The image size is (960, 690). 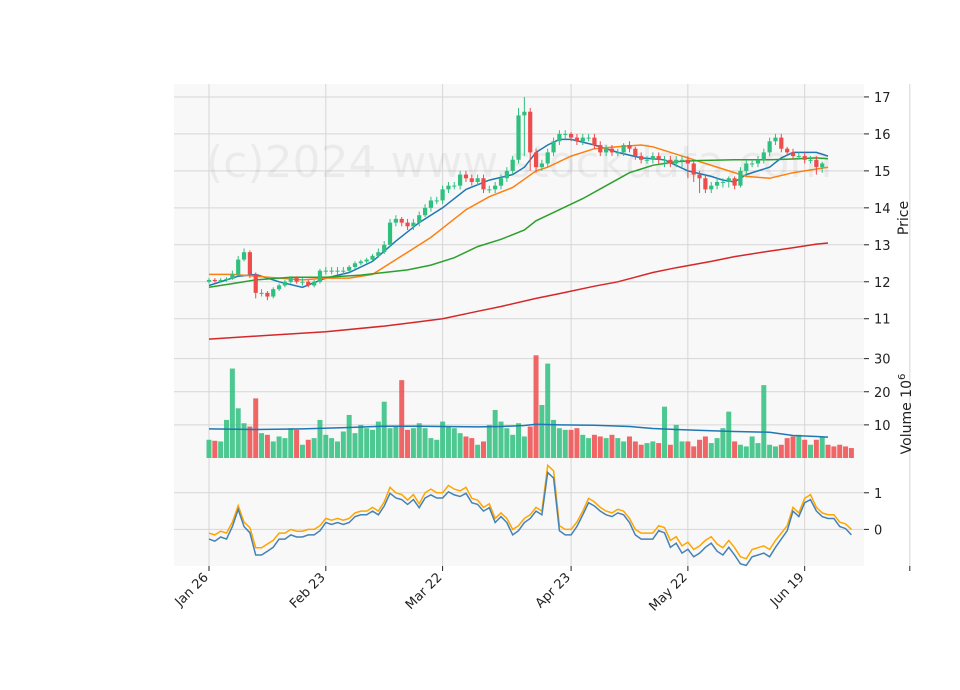 What do you see at coordinates (878, 530) in the screenshot?
I see `osc-tick-label: 0` at bounding box center [878, 530].